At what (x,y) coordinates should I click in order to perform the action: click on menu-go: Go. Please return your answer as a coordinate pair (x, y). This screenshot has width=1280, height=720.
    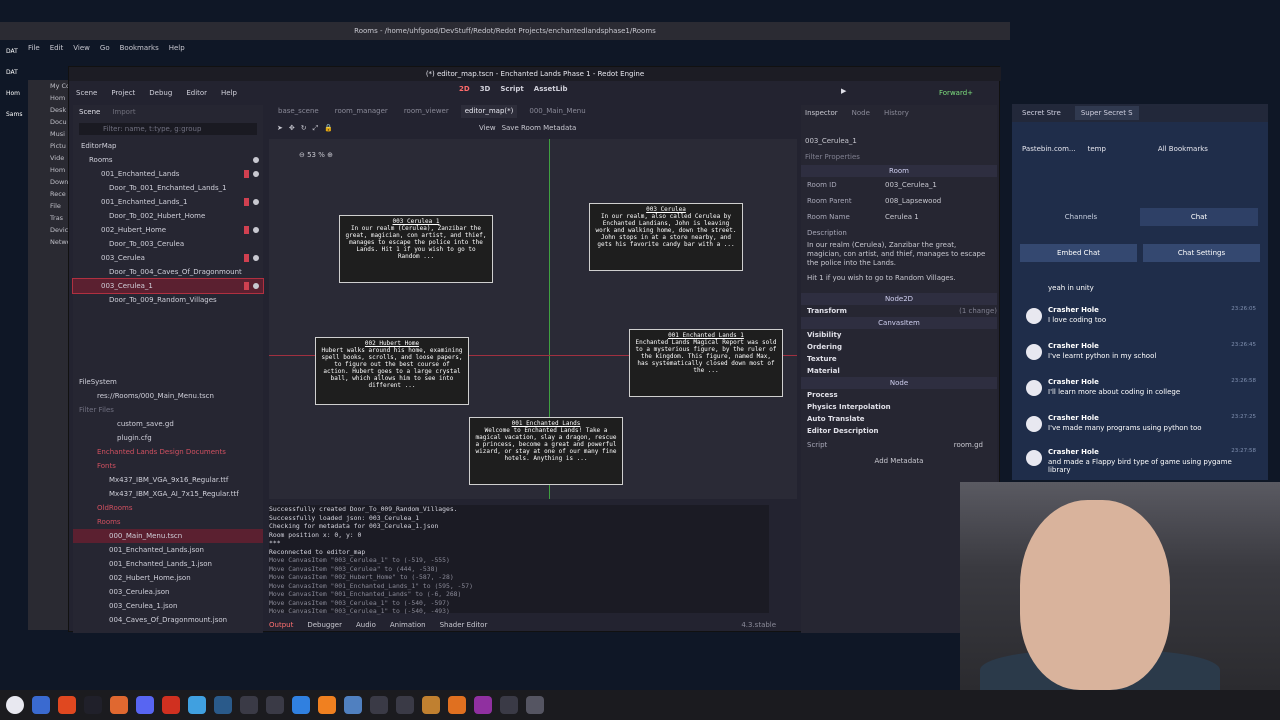
    Looking at the image, I should click on (105, 48).